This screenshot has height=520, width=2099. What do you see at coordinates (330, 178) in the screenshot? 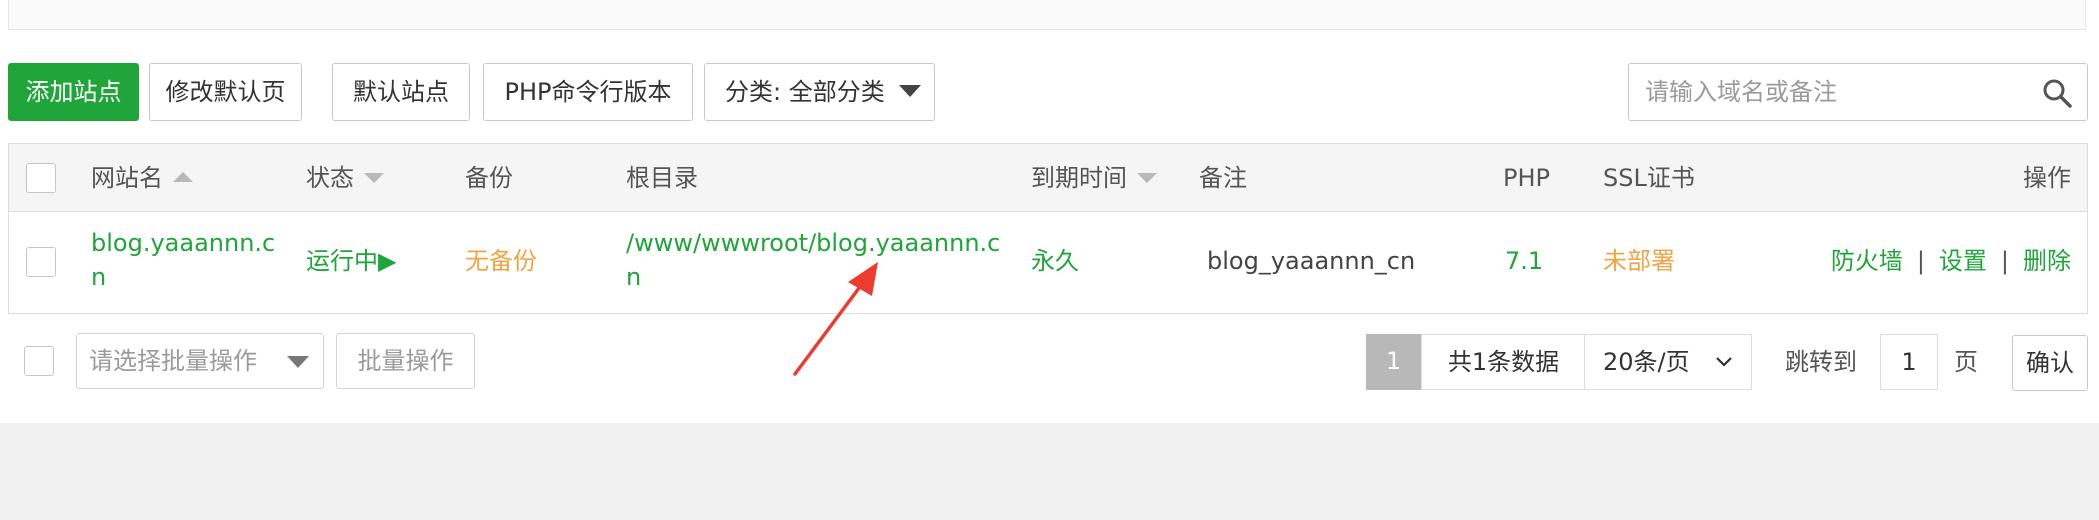
I see `column-label: 状态` at bounding box center [330, 178].